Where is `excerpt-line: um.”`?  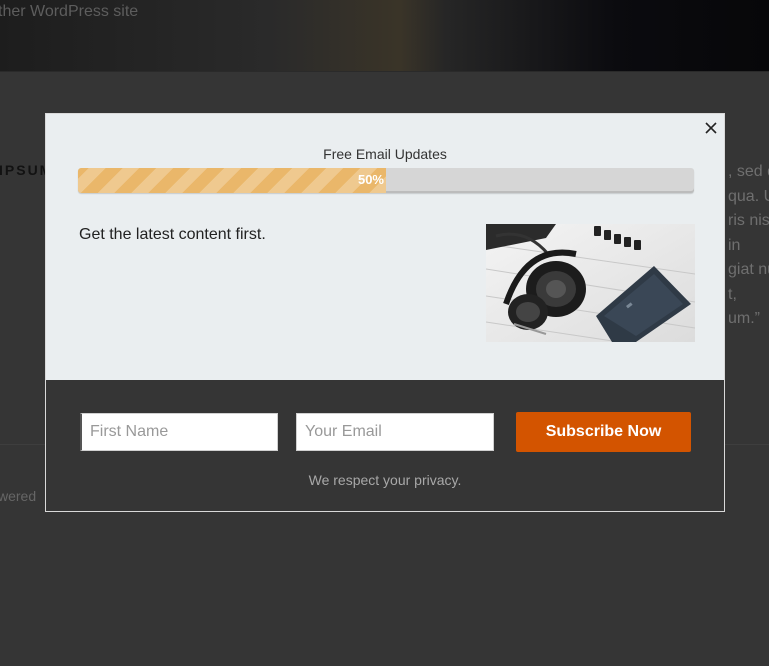 excerpt-line: um.” is located at coordinates (744, 318).